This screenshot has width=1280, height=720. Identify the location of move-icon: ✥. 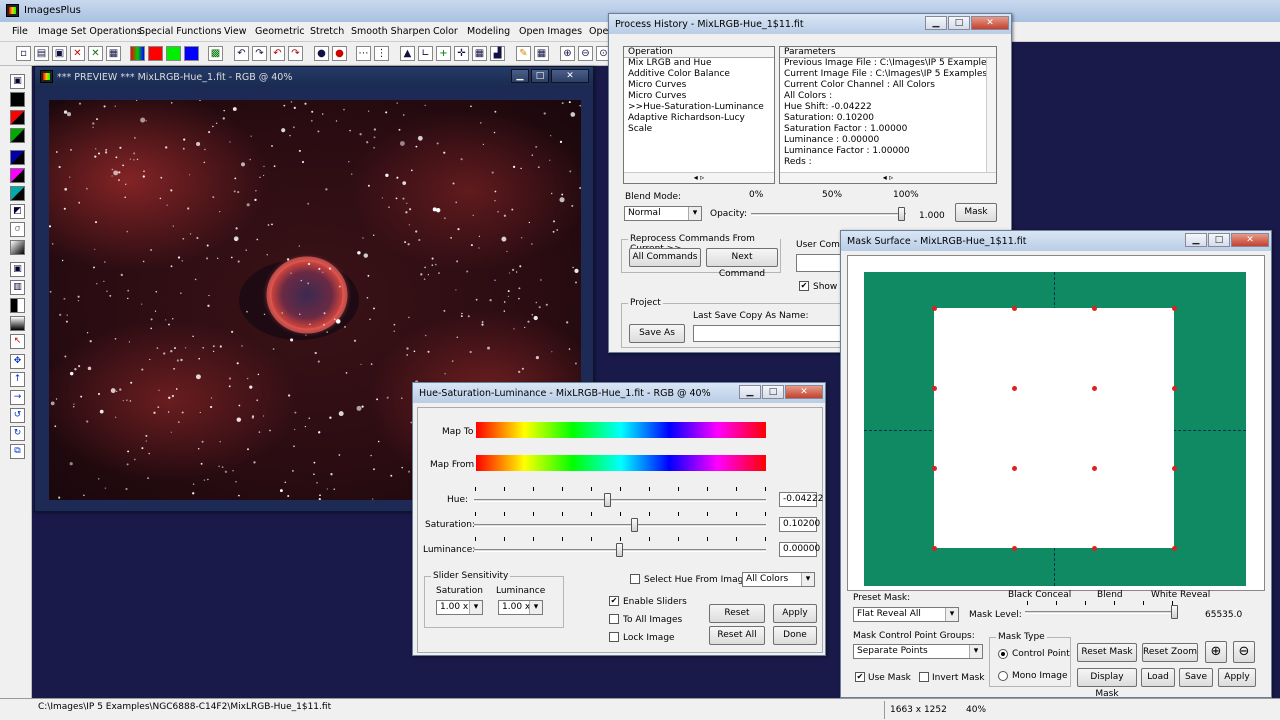
(17, 361).